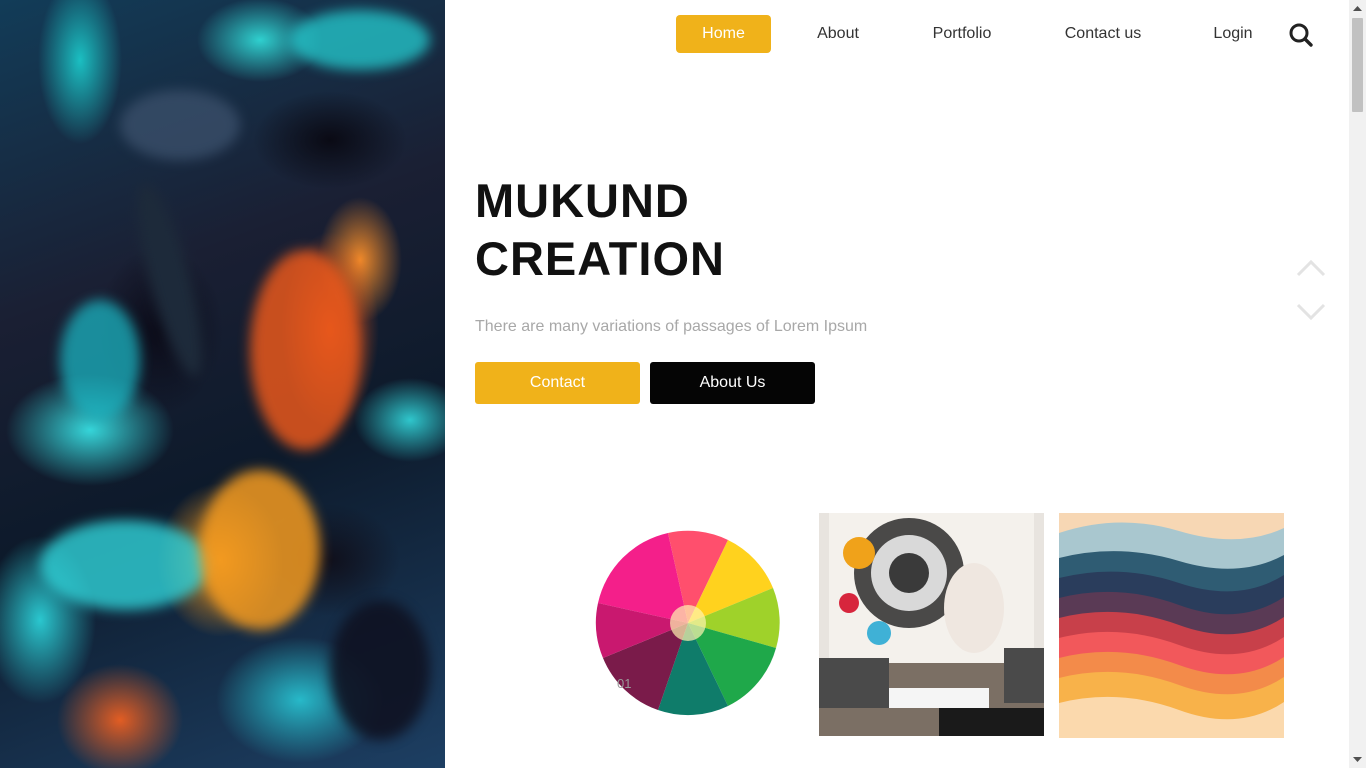 This screenshot has width=1366, height=773. What do you see at coordinates (931, 624) in the screenshot?
I see `gallery-image-mural` at bounding box center [931, 624].